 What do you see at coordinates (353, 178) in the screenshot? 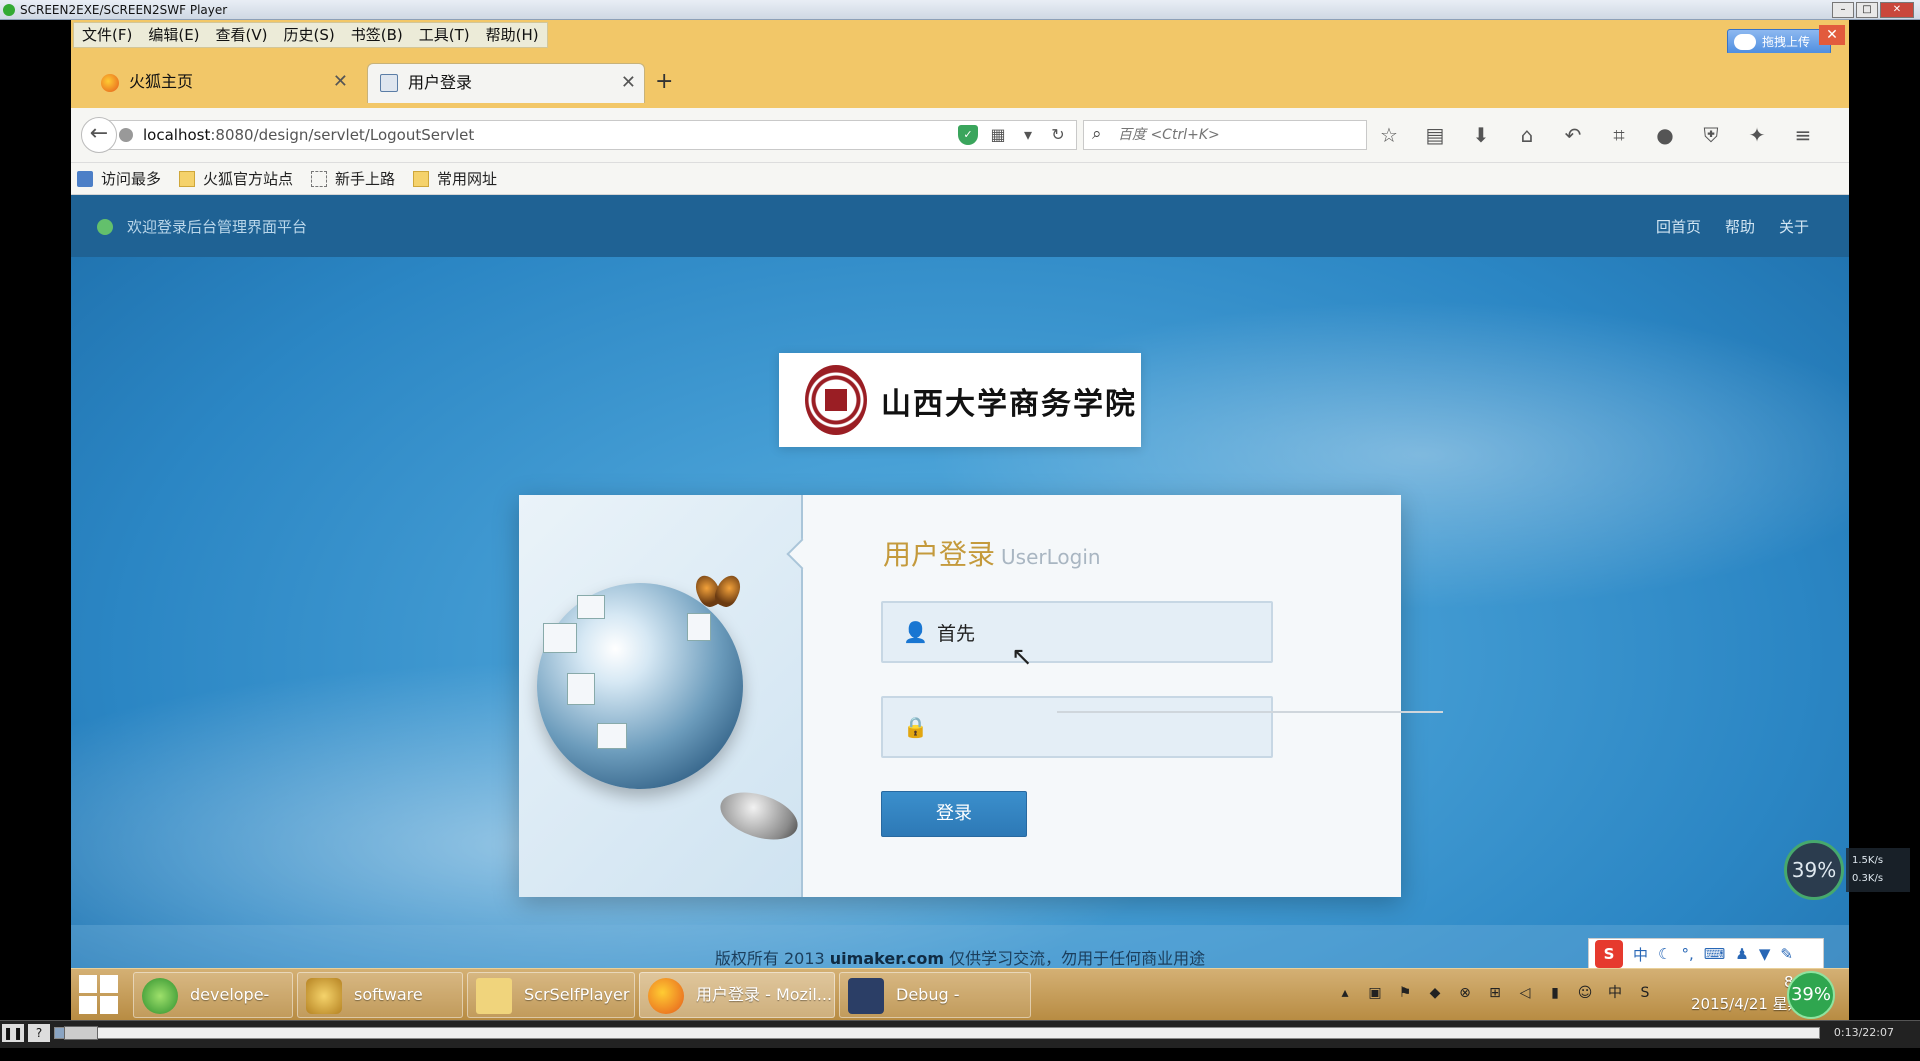
I see `bookmark-getting-started: 新手上路` at bounding box center [353, 178].